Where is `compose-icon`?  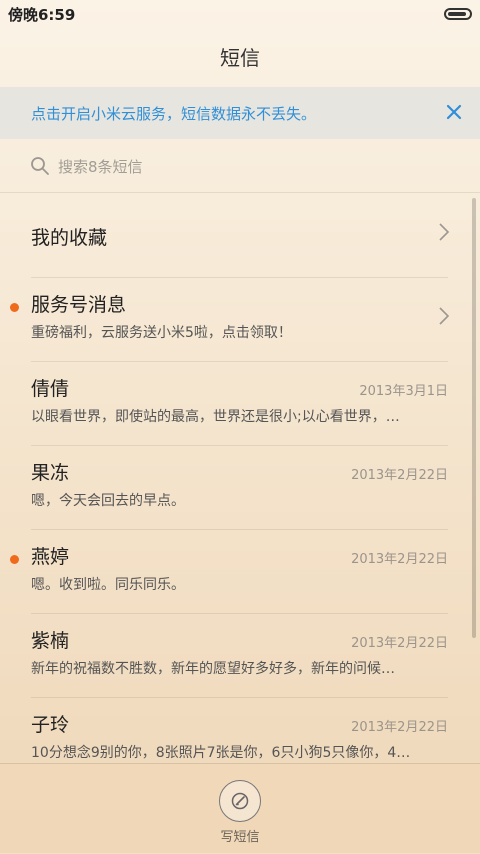
compose-icon is located at coordinates (240, 801).